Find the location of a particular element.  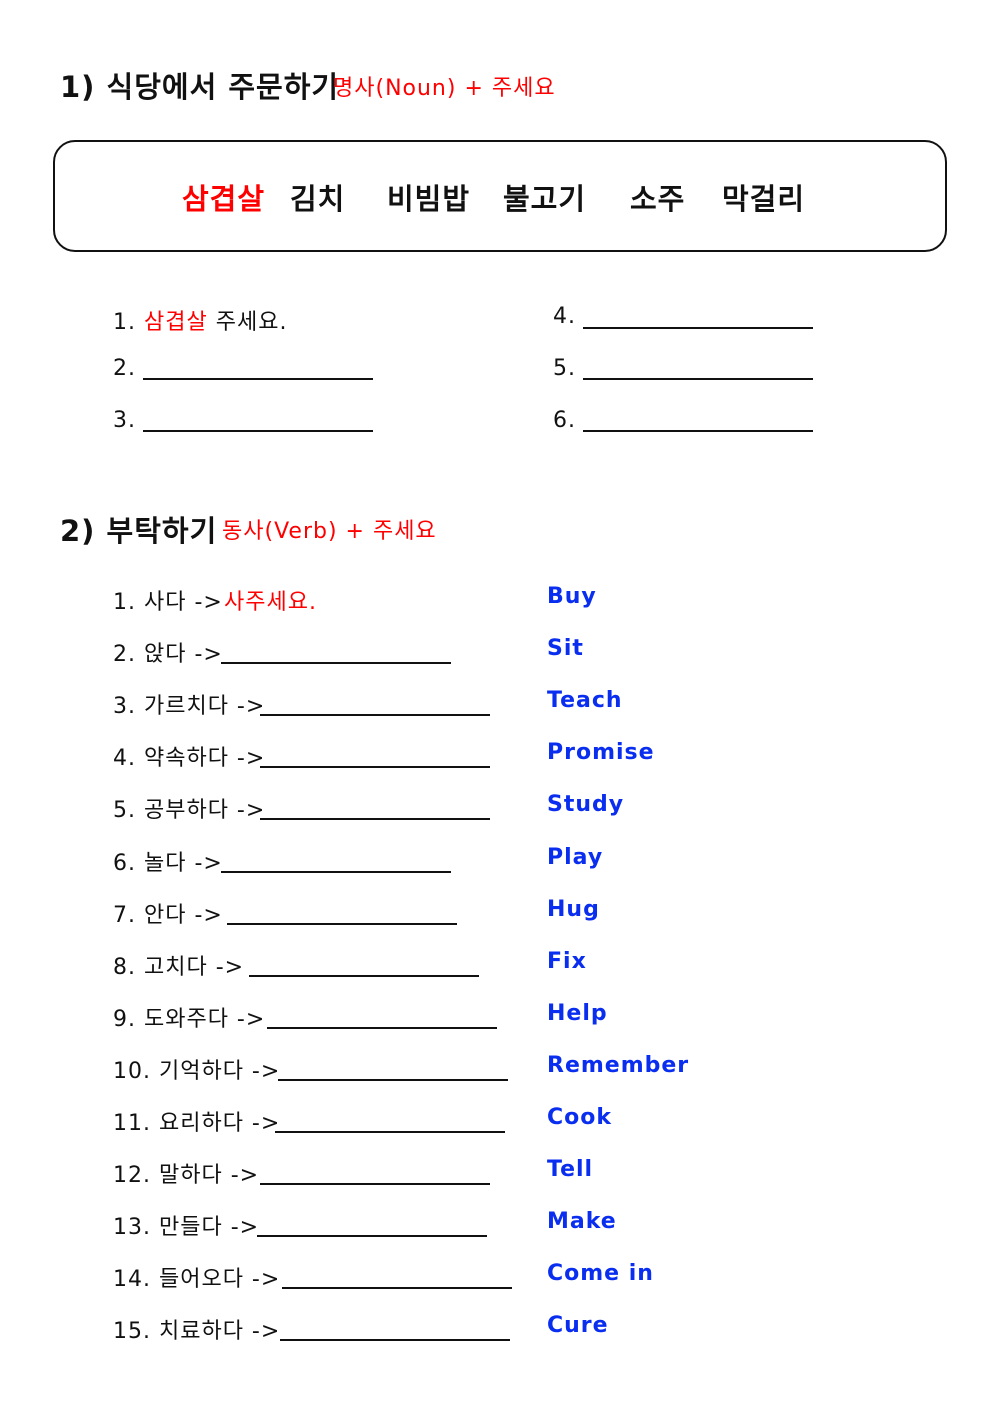

verb-prompt: 12. 말하다 -> is located at coordinates (186, 1176).